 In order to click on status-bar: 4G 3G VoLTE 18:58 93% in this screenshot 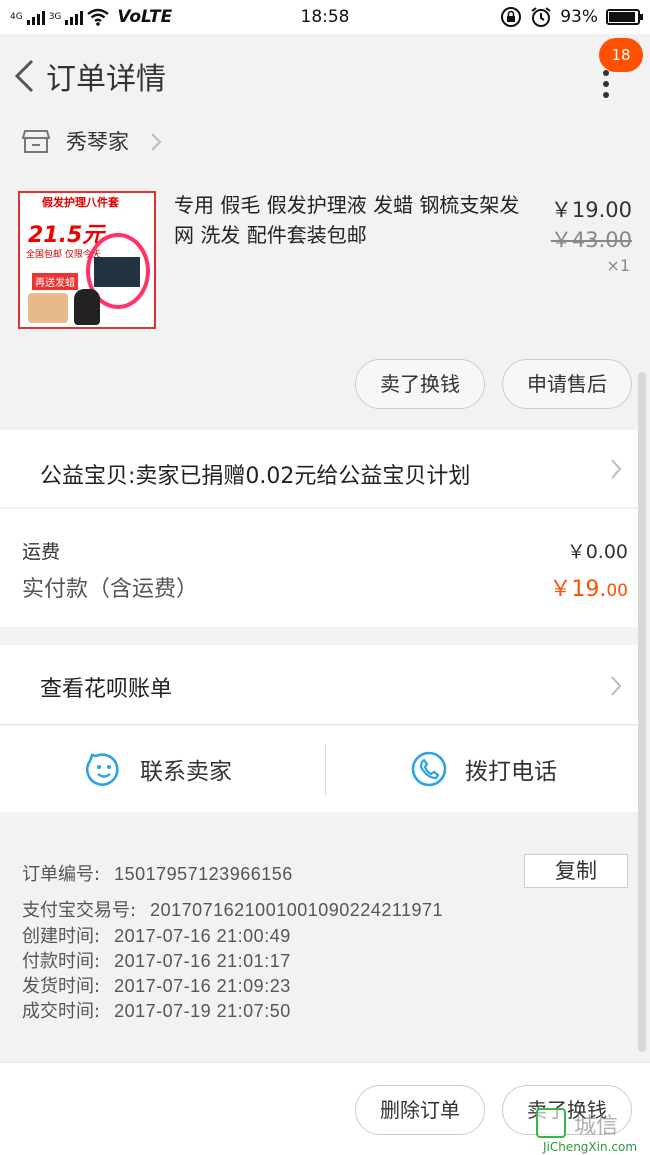, I will do `click(325, 17)`.